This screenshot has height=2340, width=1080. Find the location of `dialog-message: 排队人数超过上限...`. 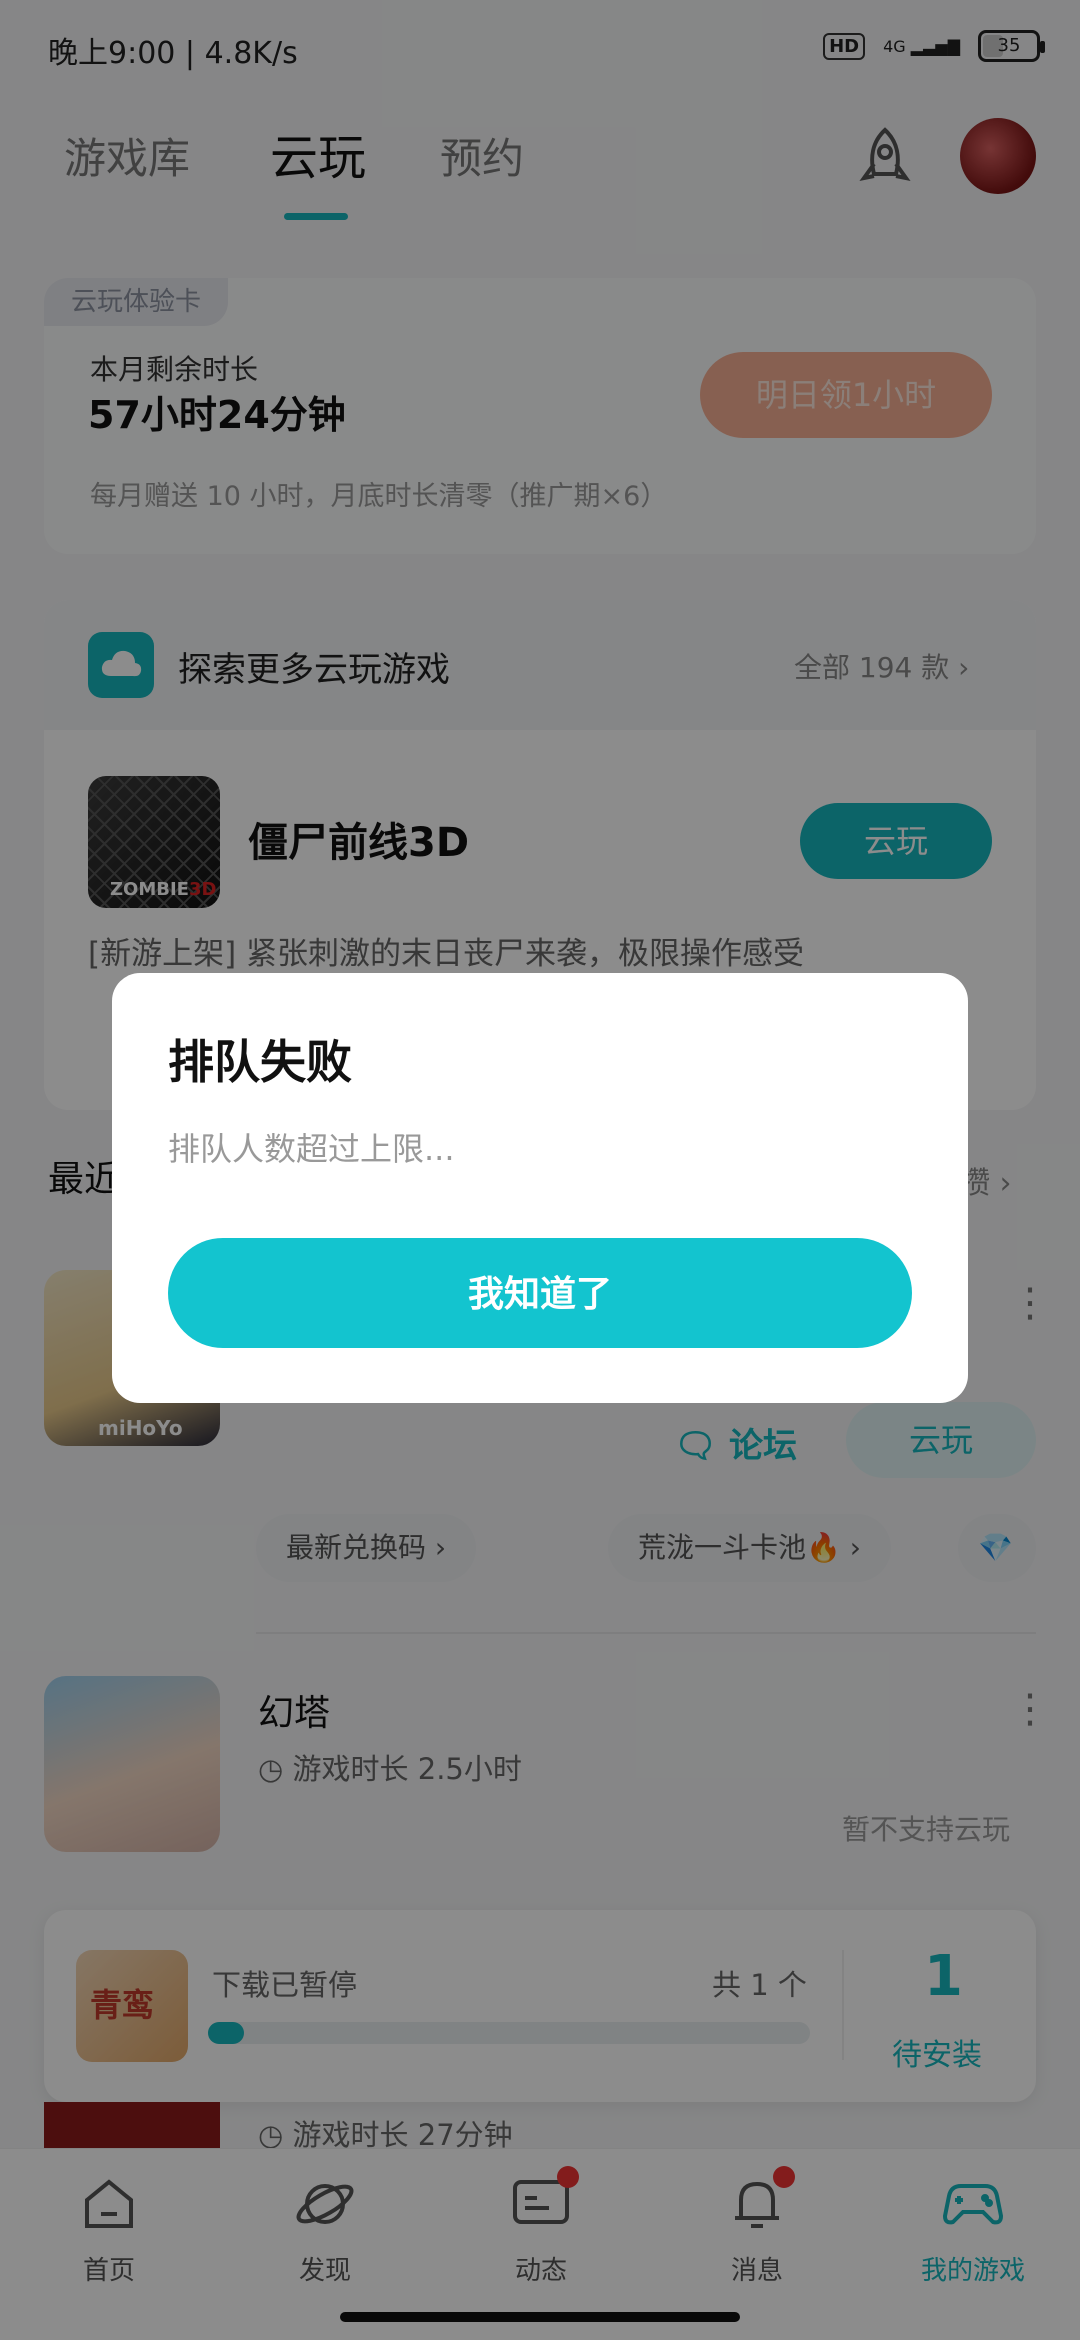

dialog-message: 排队人数超过上限... is located at coordinates (311, 1149).